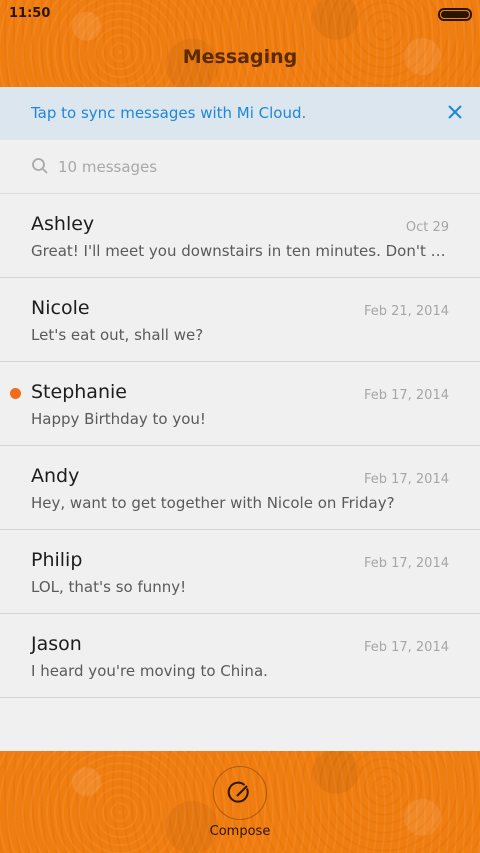 This screenshot has height=853, width=480. Describe the element at coordinates (79, 392) in the screenshot. I see `contact-name: Stephanie` at that location.